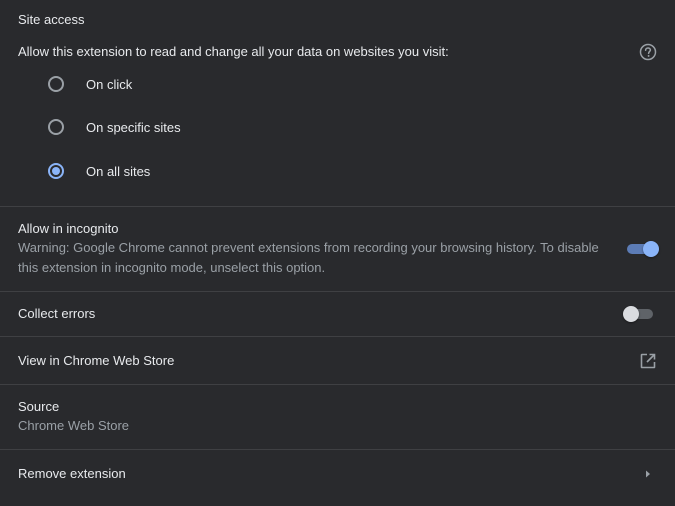 Image resolution: width=675 pixels, height=506 pixels. I want to click on radio-option-label: On specific sites, so click(133, 127).